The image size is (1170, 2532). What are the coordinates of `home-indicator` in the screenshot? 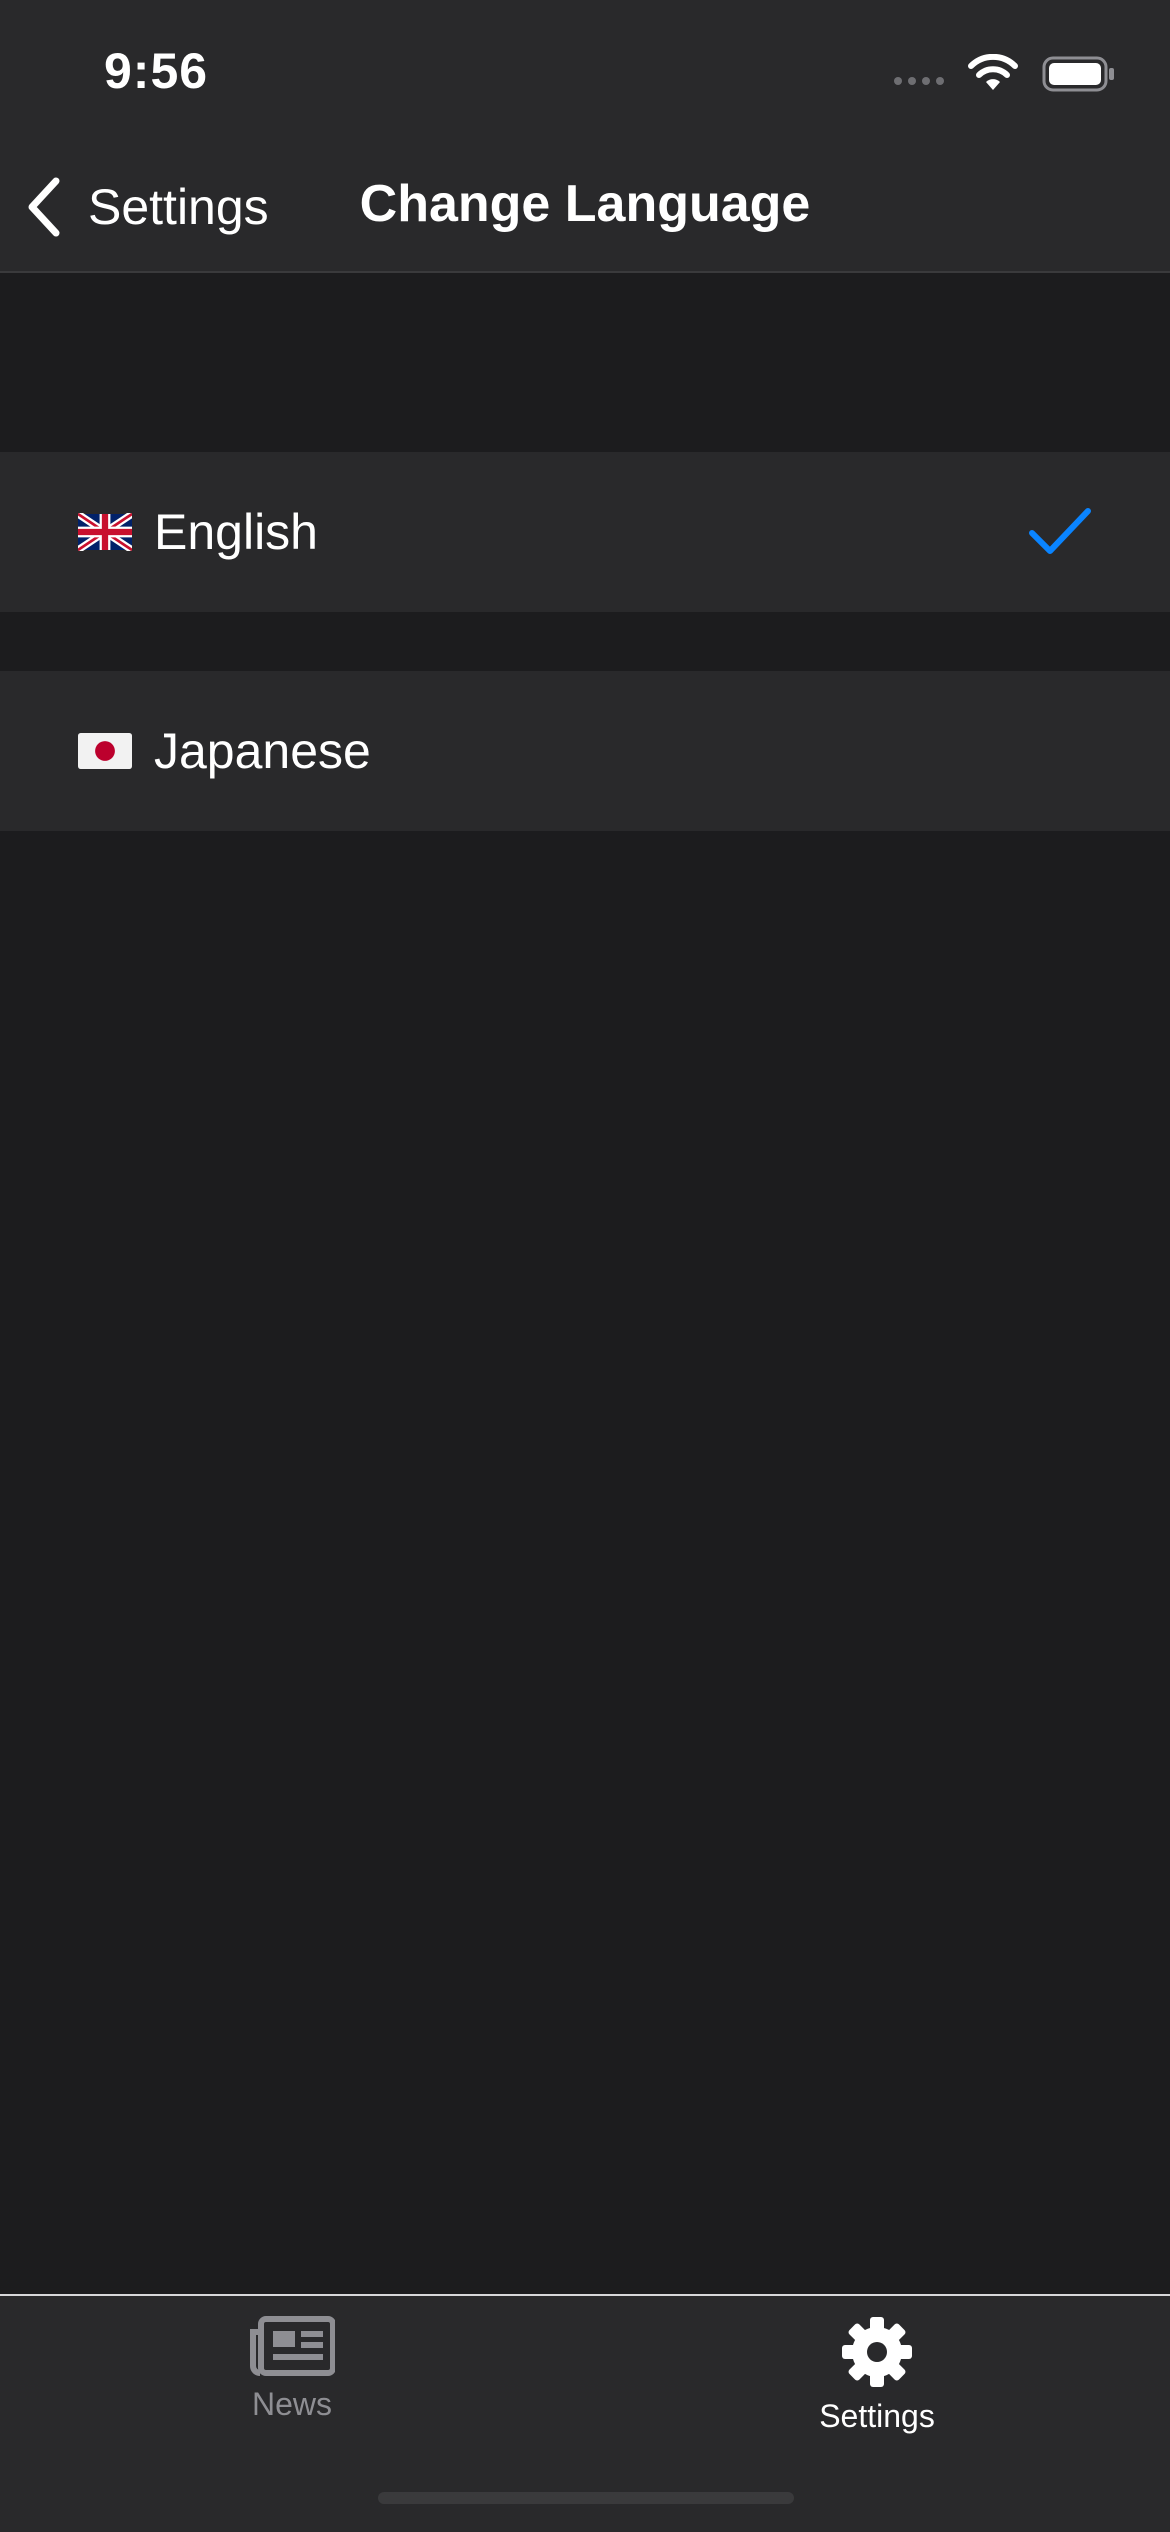 It's located at (586, 2498).